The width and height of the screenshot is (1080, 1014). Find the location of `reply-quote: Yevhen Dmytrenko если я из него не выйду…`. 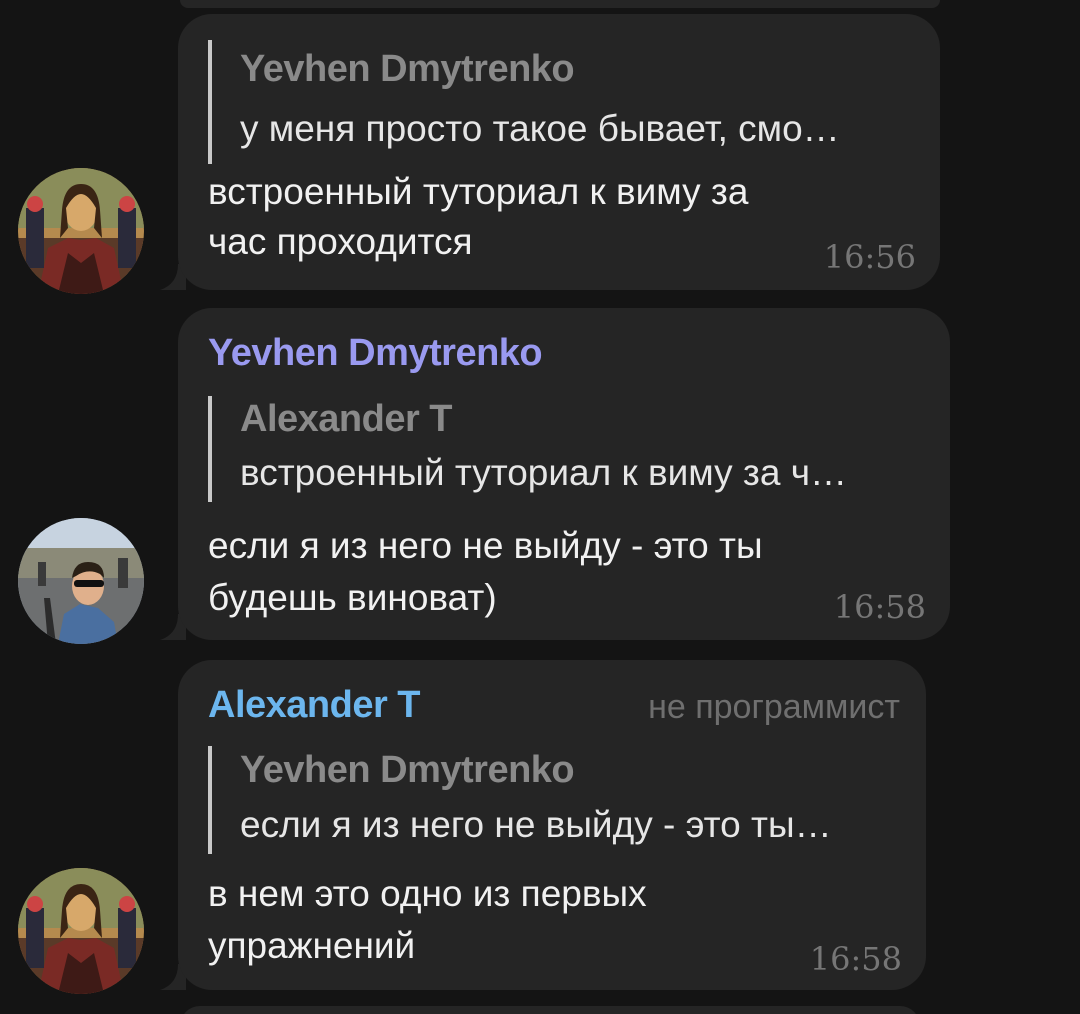

reply-quote: Yevhen Dmytrenko если я из него не выйду… is located at coordinates (520, 800).